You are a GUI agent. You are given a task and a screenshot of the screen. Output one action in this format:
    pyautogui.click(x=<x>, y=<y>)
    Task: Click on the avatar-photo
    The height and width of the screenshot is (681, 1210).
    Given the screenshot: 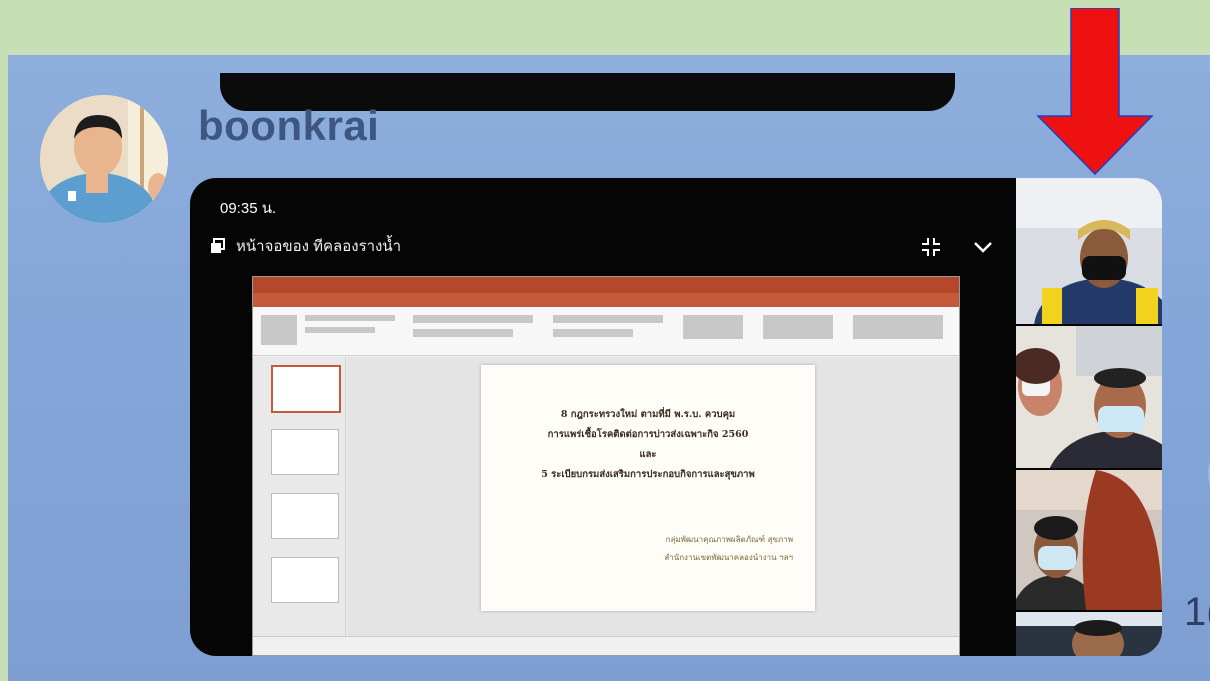 What is the action you would take?
    pyautogui.click(x=104, y=159)
    